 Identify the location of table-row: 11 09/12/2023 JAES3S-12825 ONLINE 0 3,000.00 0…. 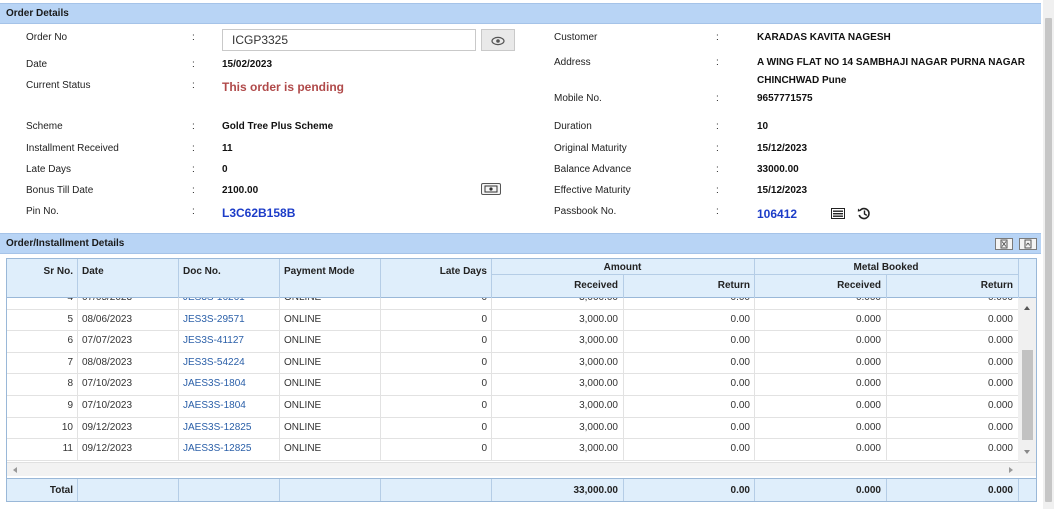
(512, 450).